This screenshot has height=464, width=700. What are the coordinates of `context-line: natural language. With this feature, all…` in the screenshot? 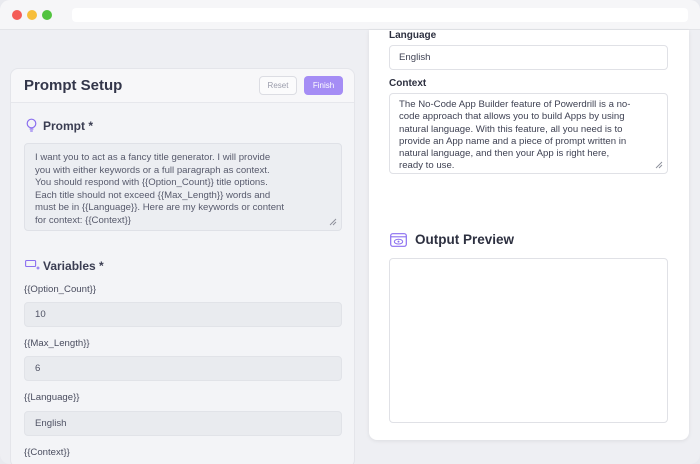 It's located at (511, 129).